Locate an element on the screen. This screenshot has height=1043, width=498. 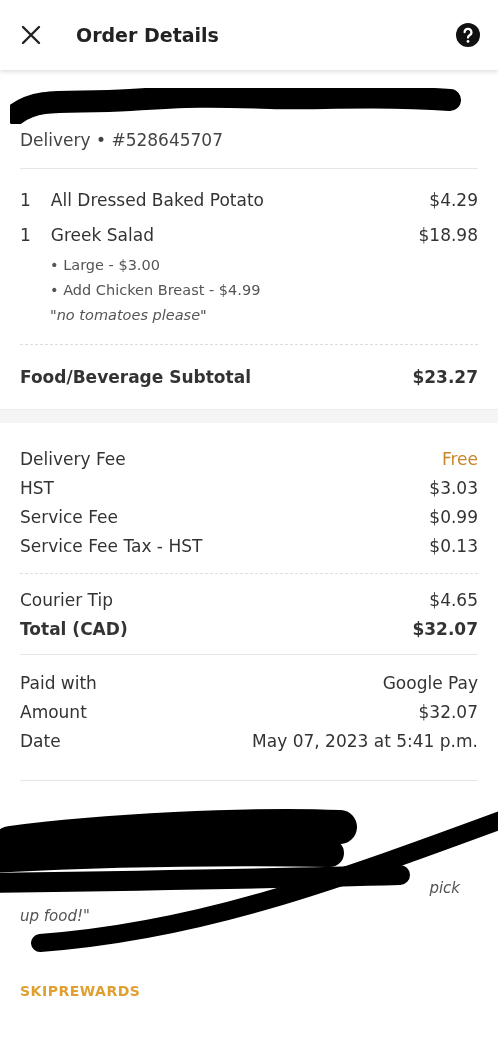
instruction-text: pick is located at coordinates (444, 888).